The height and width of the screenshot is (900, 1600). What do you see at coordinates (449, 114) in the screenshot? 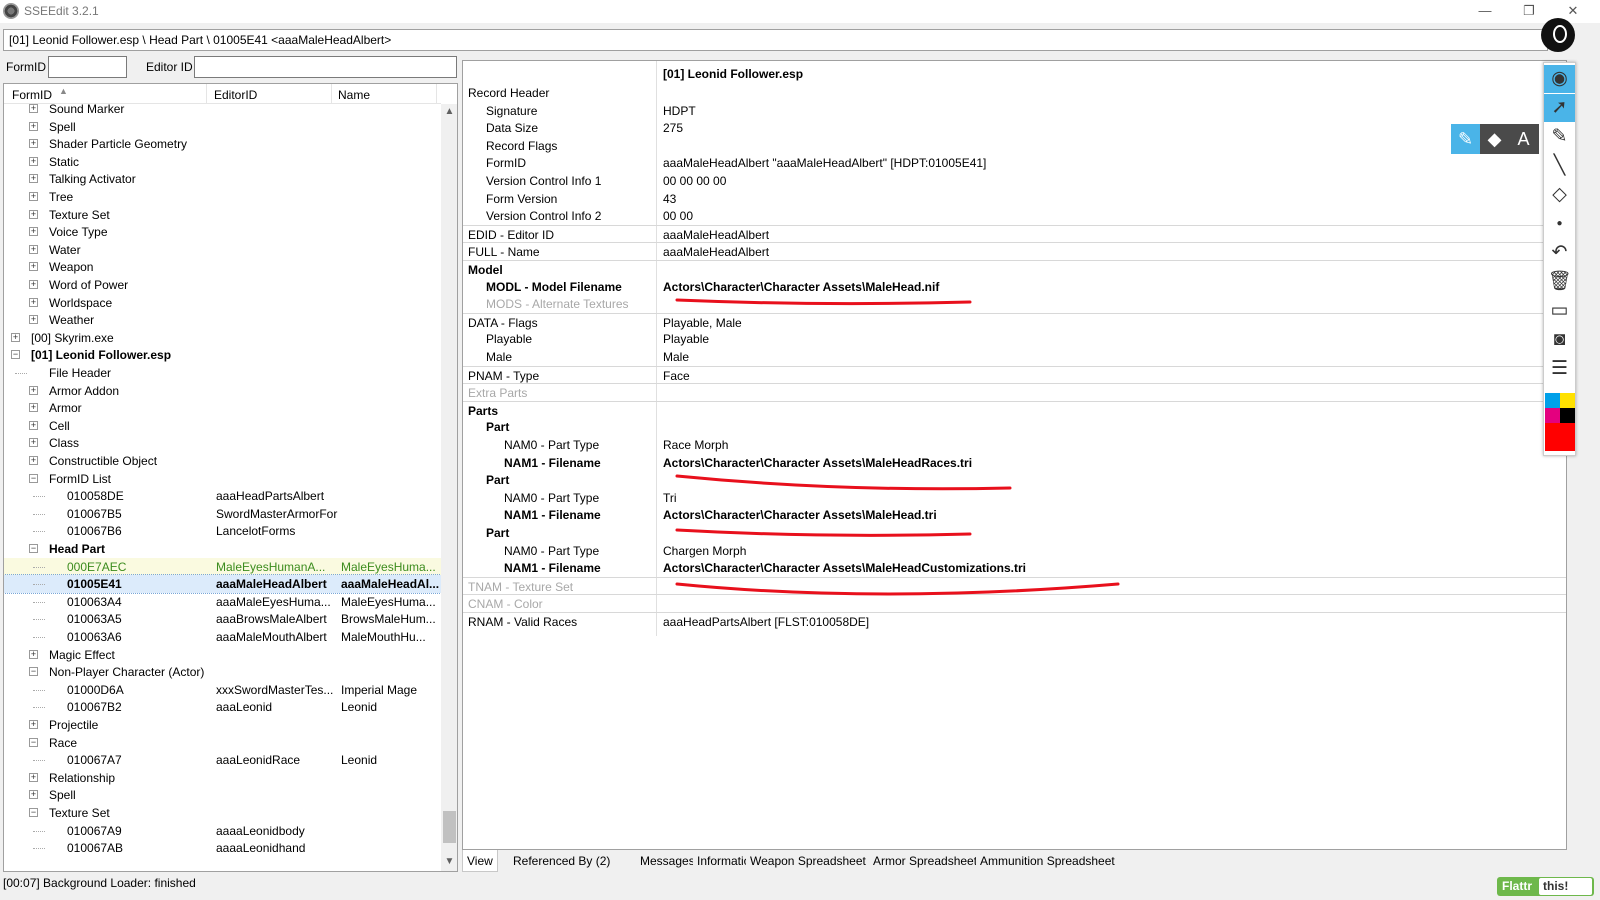
I see `scroll-up-icon: ▲` at bounding box center [449, 114].